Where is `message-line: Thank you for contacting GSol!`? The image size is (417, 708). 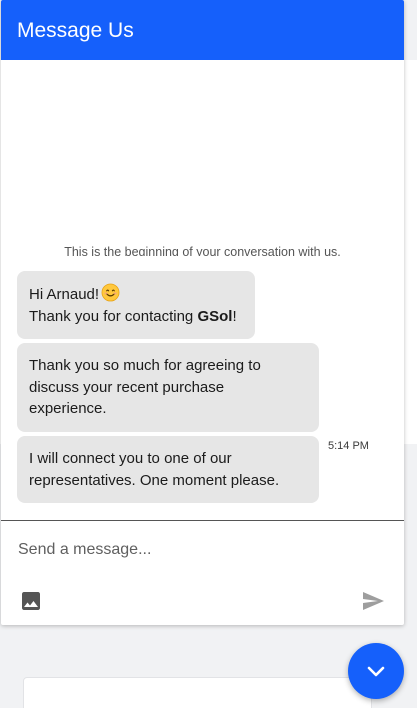 message-line: Thank you for contacting GSol! is located at coordinates (136, 317).